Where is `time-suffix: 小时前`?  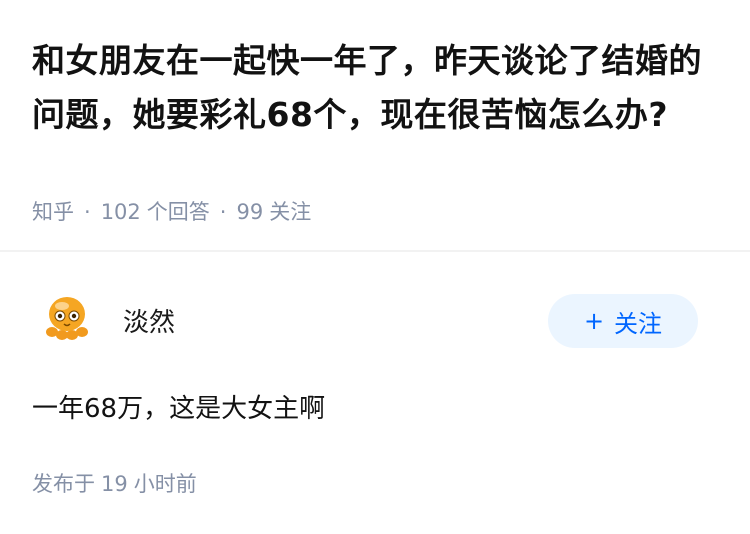
time-suffix: 小时前 is located at coordinates (165, 484).